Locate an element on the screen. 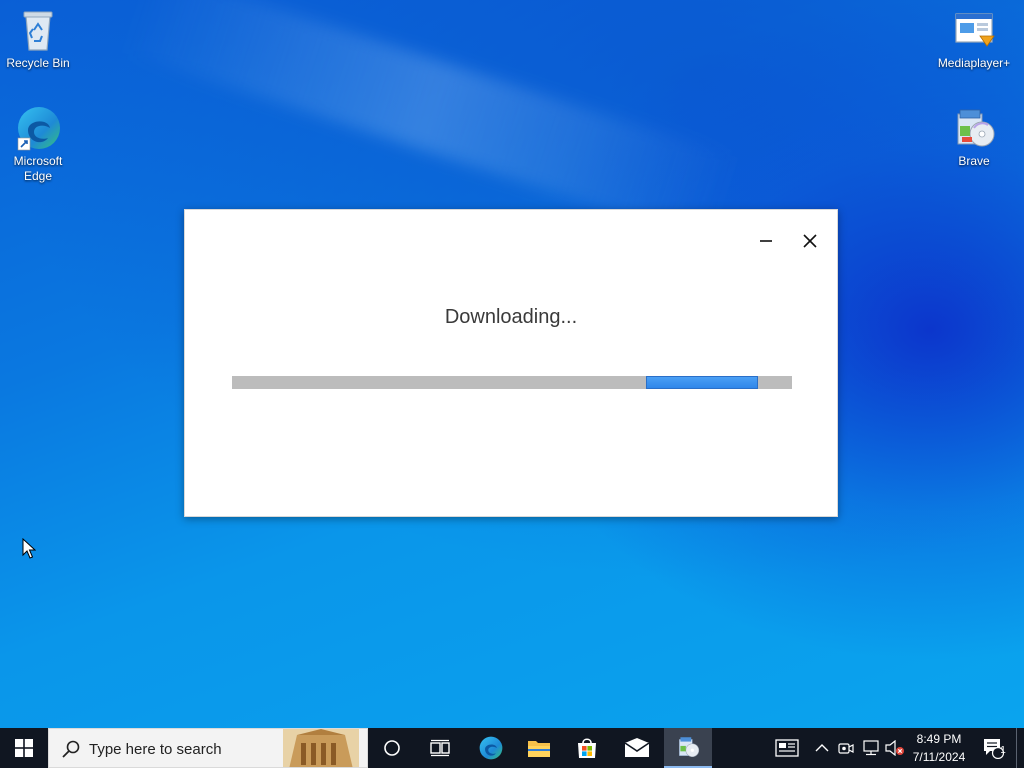 The image size is (1024, 768). meet-now-button is located at coordinates (846, 748).